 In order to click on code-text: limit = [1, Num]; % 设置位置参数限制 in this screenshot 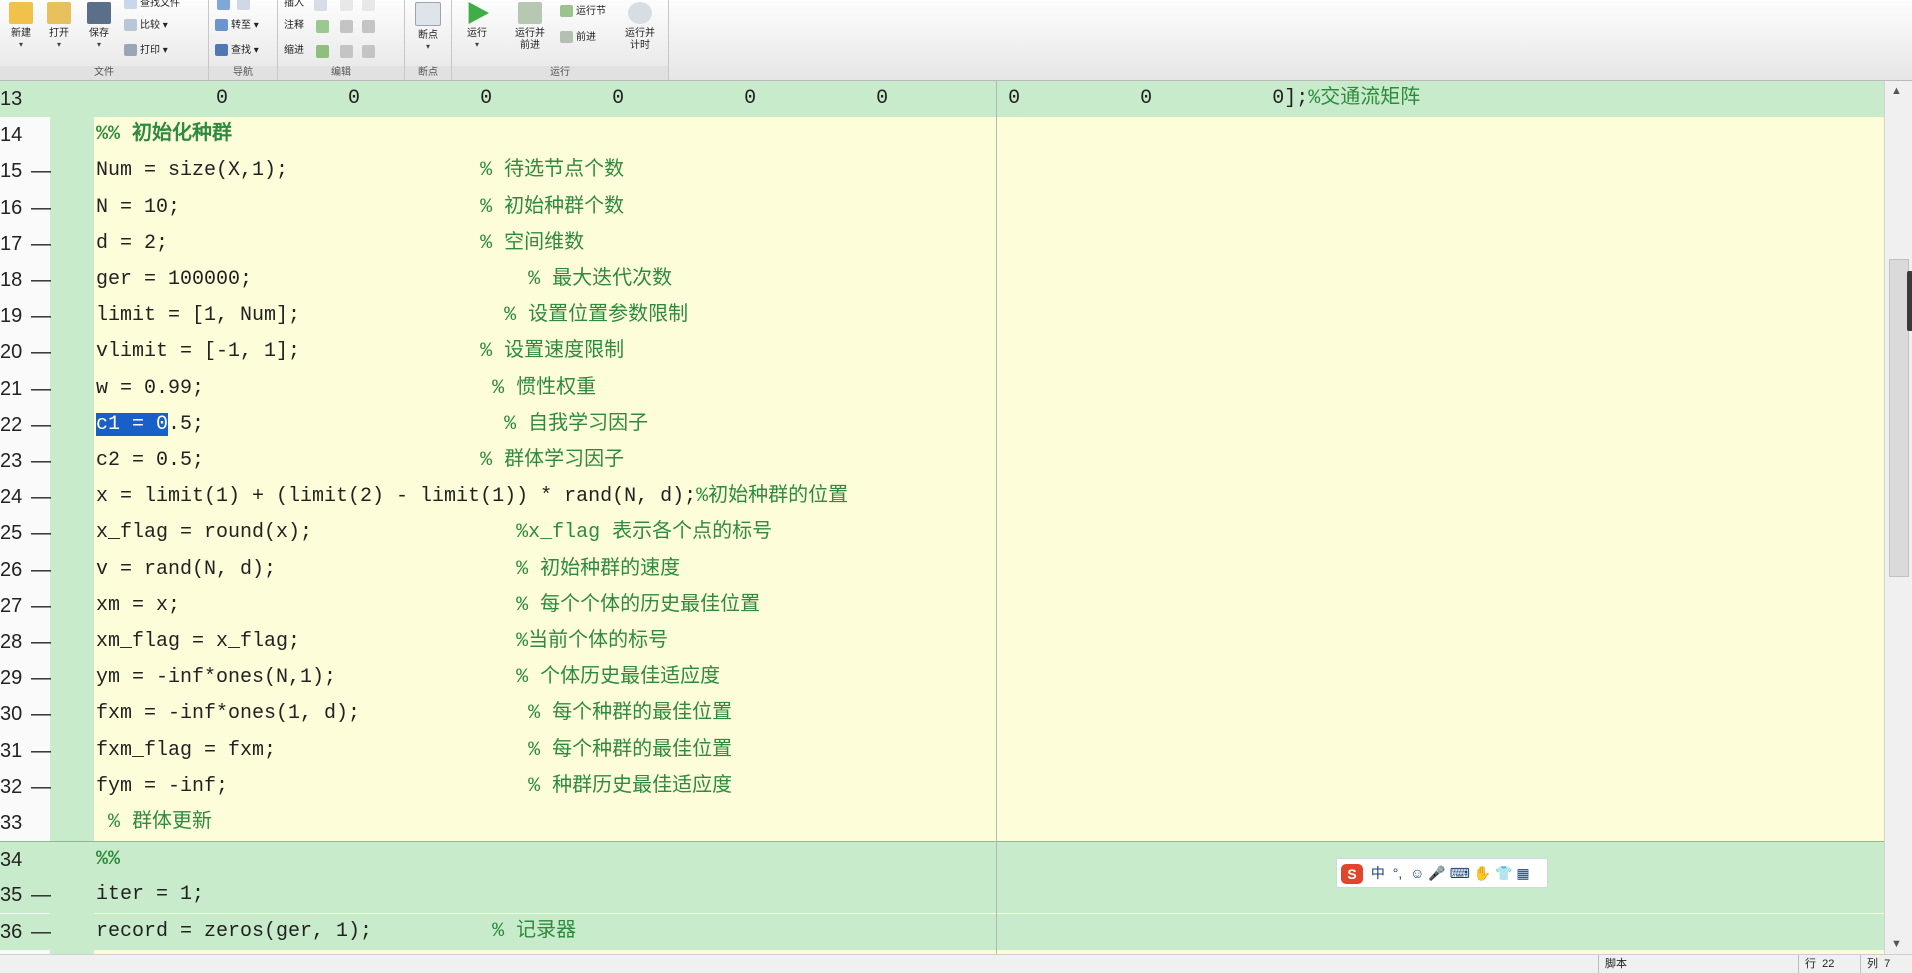, I will do `click(392, 316)`.